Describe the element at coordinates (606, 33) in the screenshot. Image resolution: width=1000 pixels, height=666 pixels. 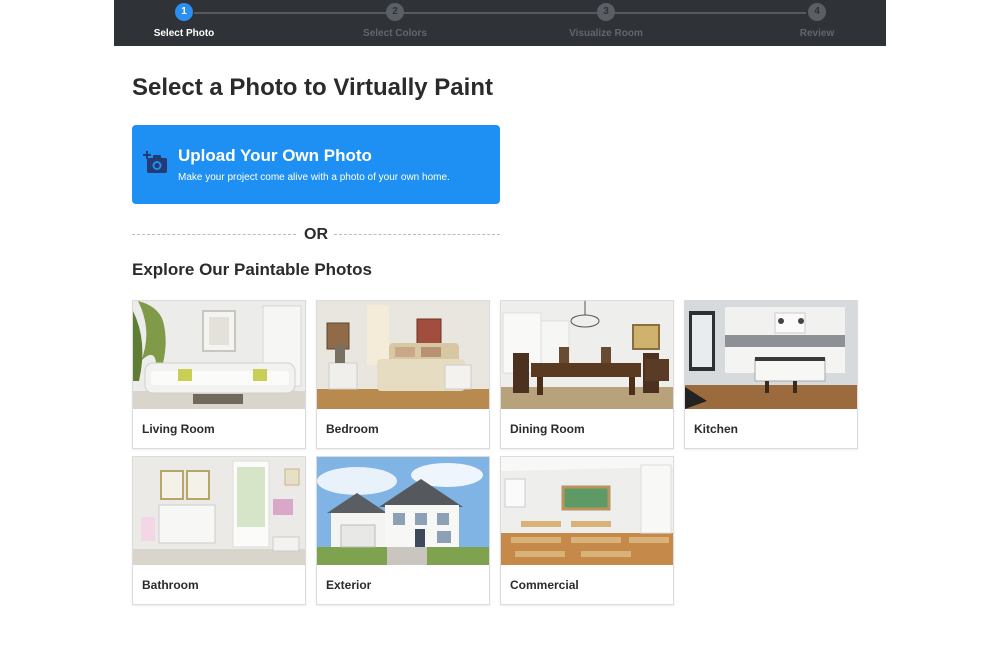
I see `step-label: Visualize Room` at that location.